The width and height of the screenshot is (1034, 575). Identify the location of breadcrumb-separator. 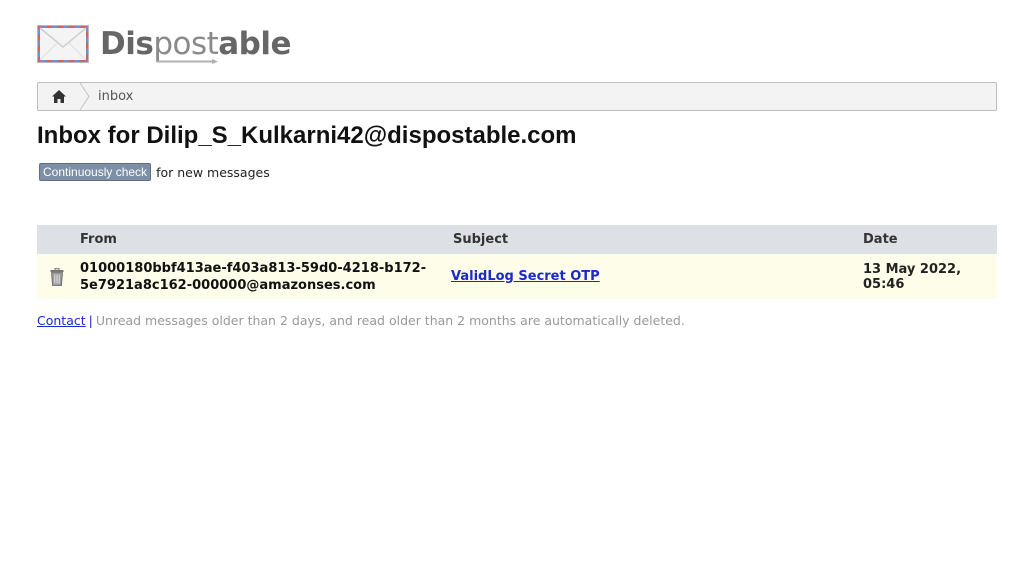
(85, 96).